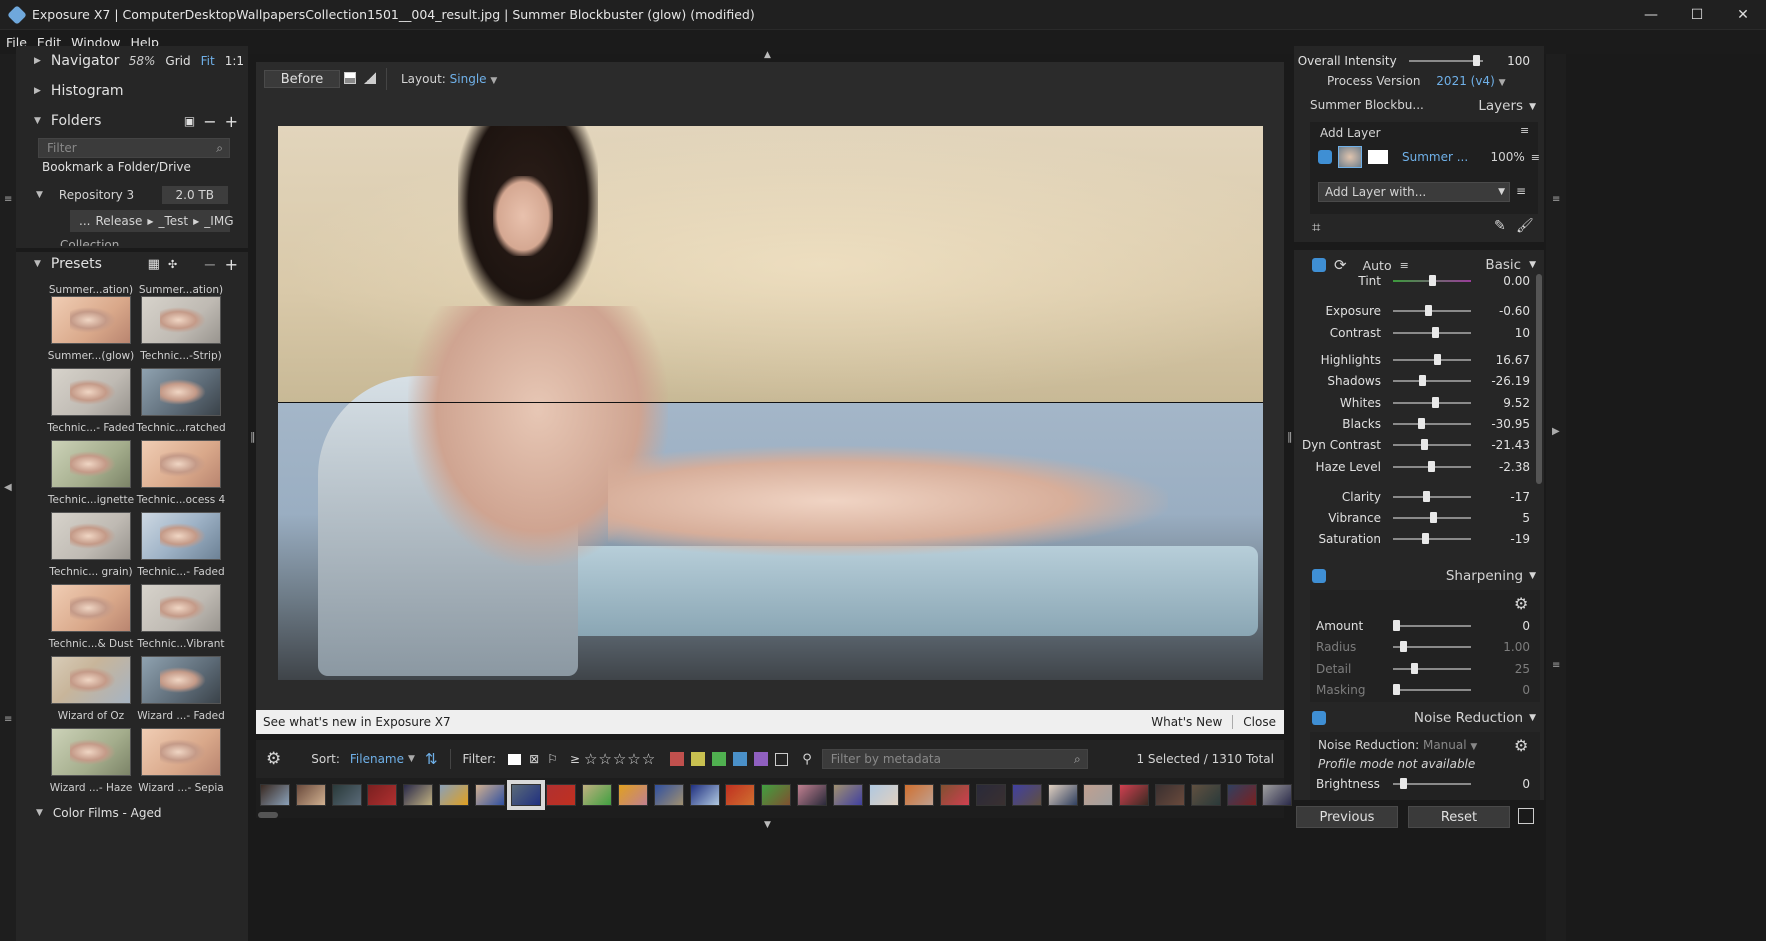 This screenshot has height=941, width=1766. What do you see at coordinates (767, 55) in the screenshot?
I see `collapse-top-icon: ▲` at bounding box center [767, 55].